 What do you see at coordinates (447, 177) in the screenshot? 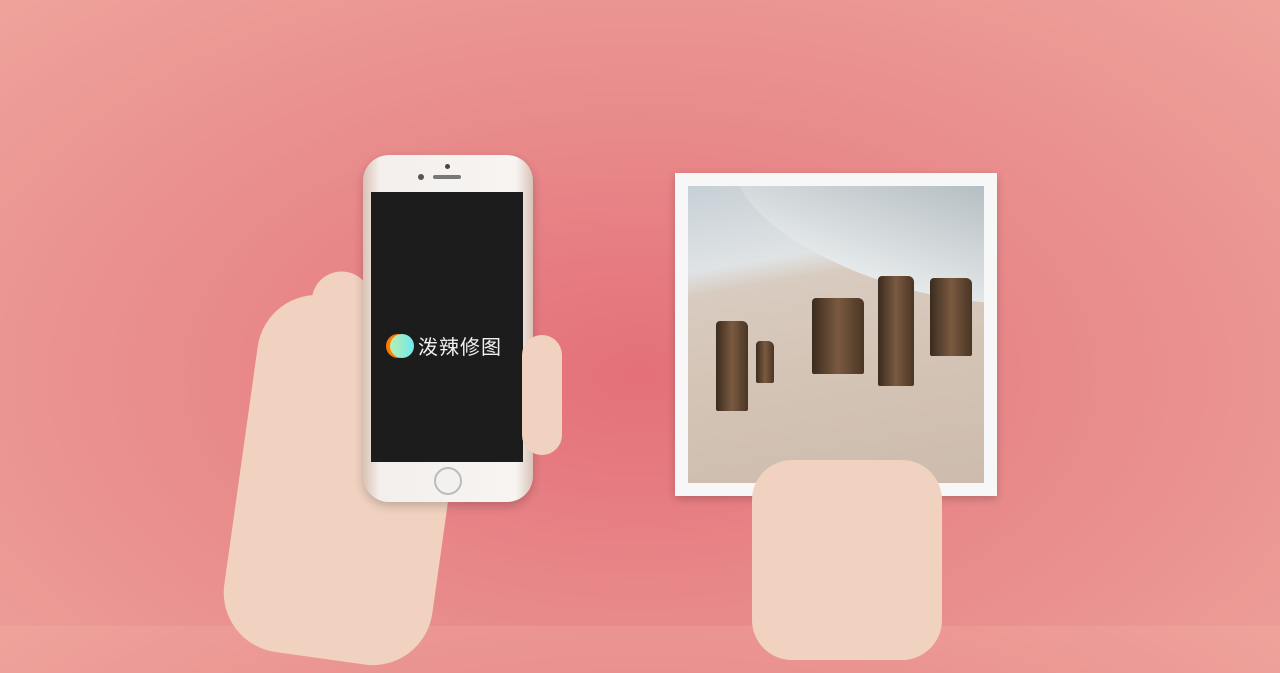
I see `speaker-icon` at bounding box center [447, 177].